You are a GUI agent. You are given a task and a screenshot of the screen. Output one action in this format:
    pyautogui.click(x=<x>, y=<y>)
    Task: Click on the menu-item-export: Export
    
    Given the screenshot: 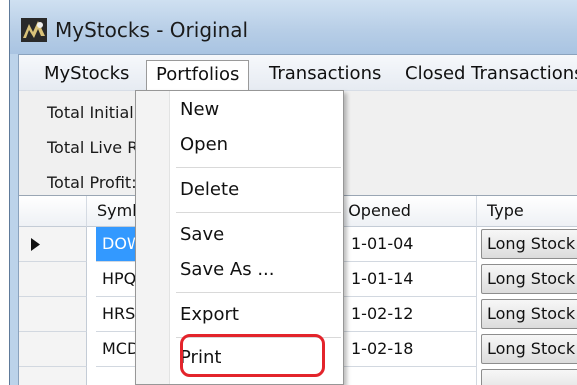 What is the action you would take?
    pyautogui.click(x=209, y=314)
    